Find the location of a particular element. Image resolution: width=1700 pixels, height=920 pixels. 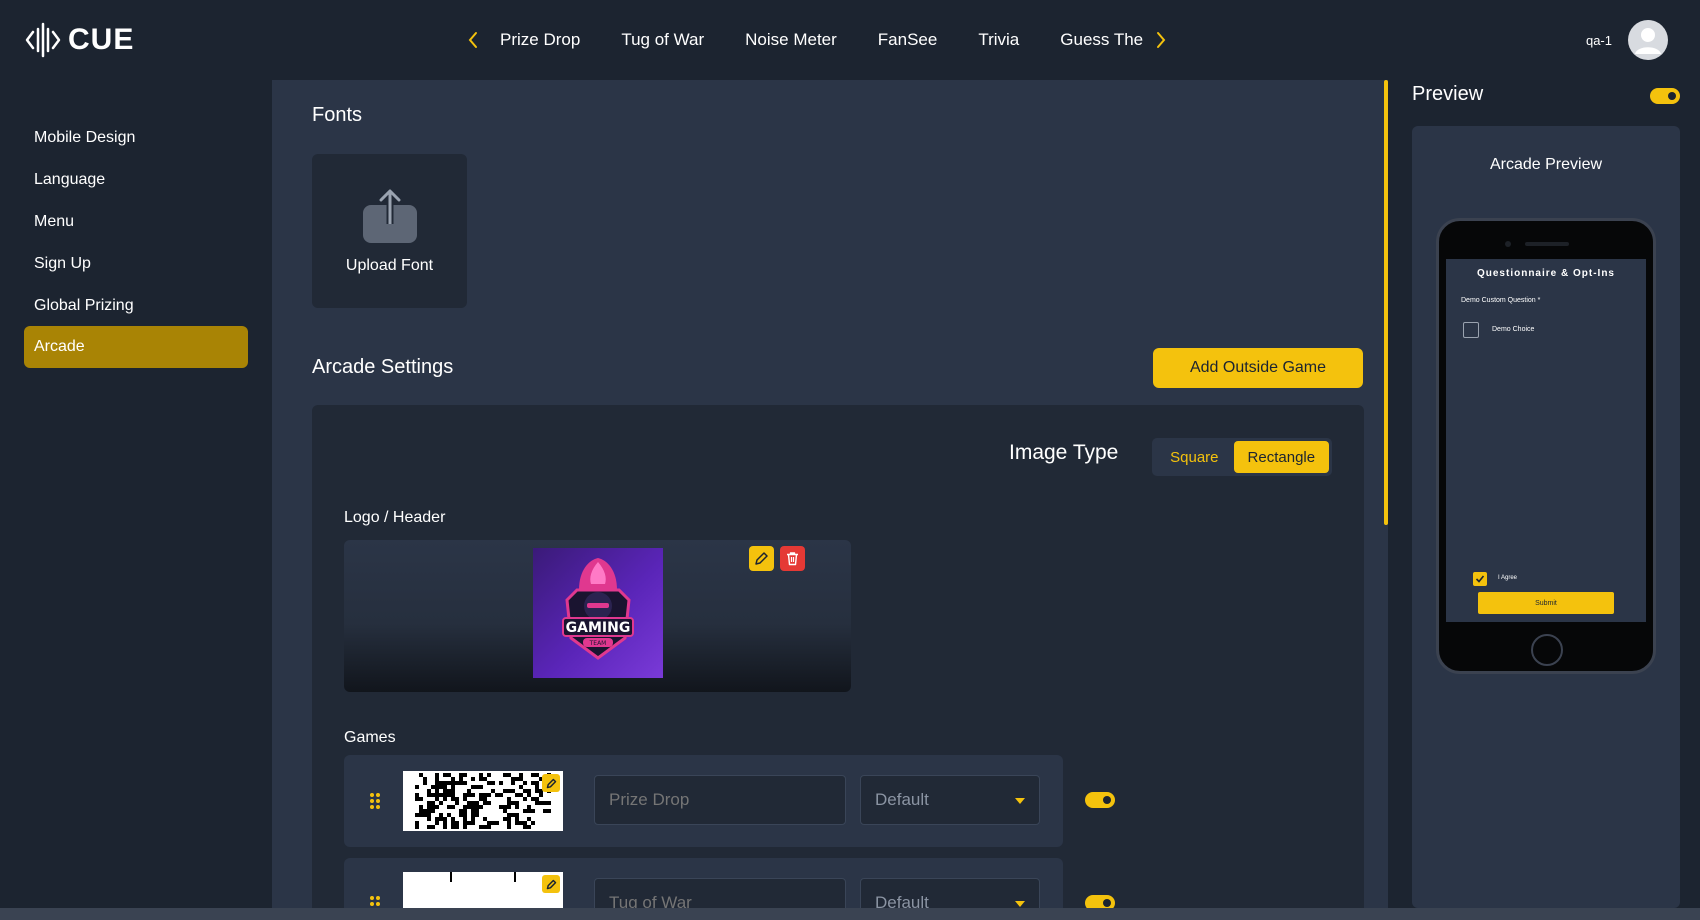

upload-font-label: Upload Font is located at coordinates (389, 265).